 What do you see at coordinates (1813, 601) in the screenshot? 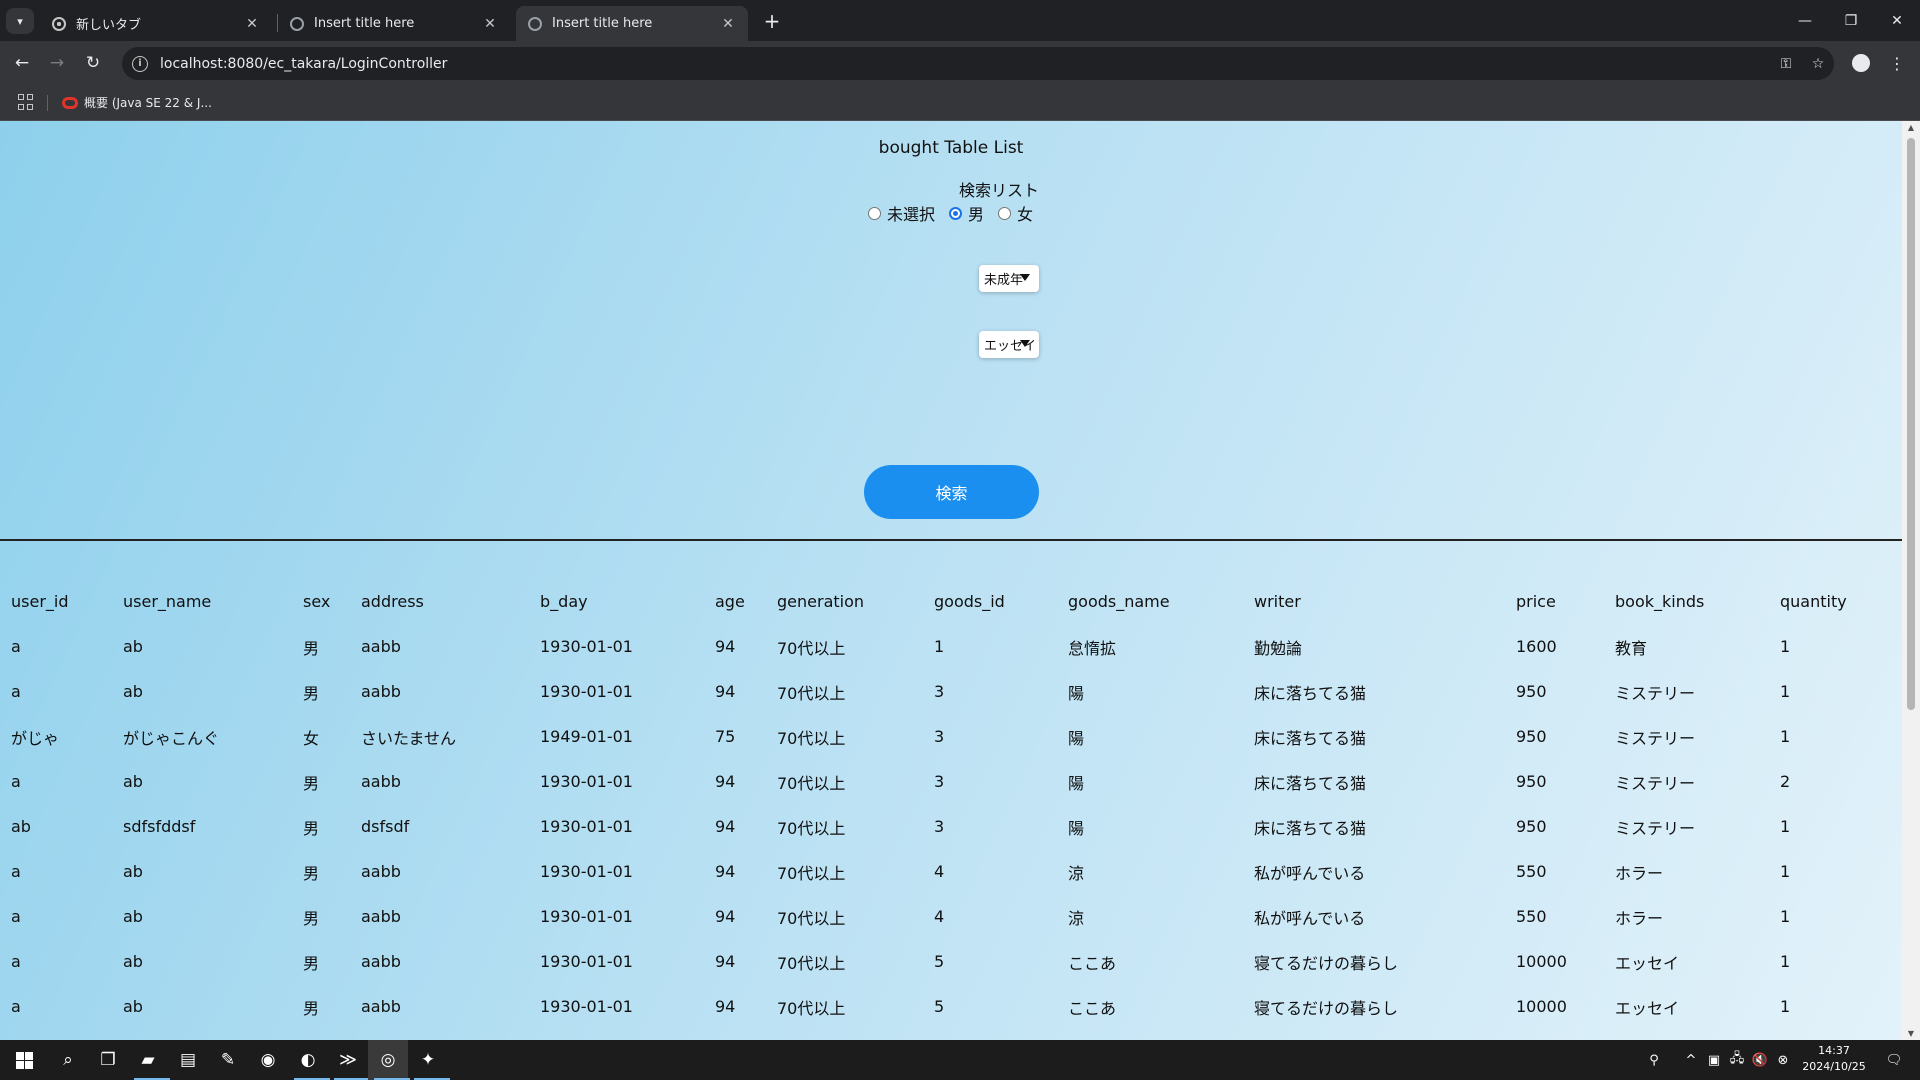
I see `column-header: quantity` at bounding box center [1813, 601].